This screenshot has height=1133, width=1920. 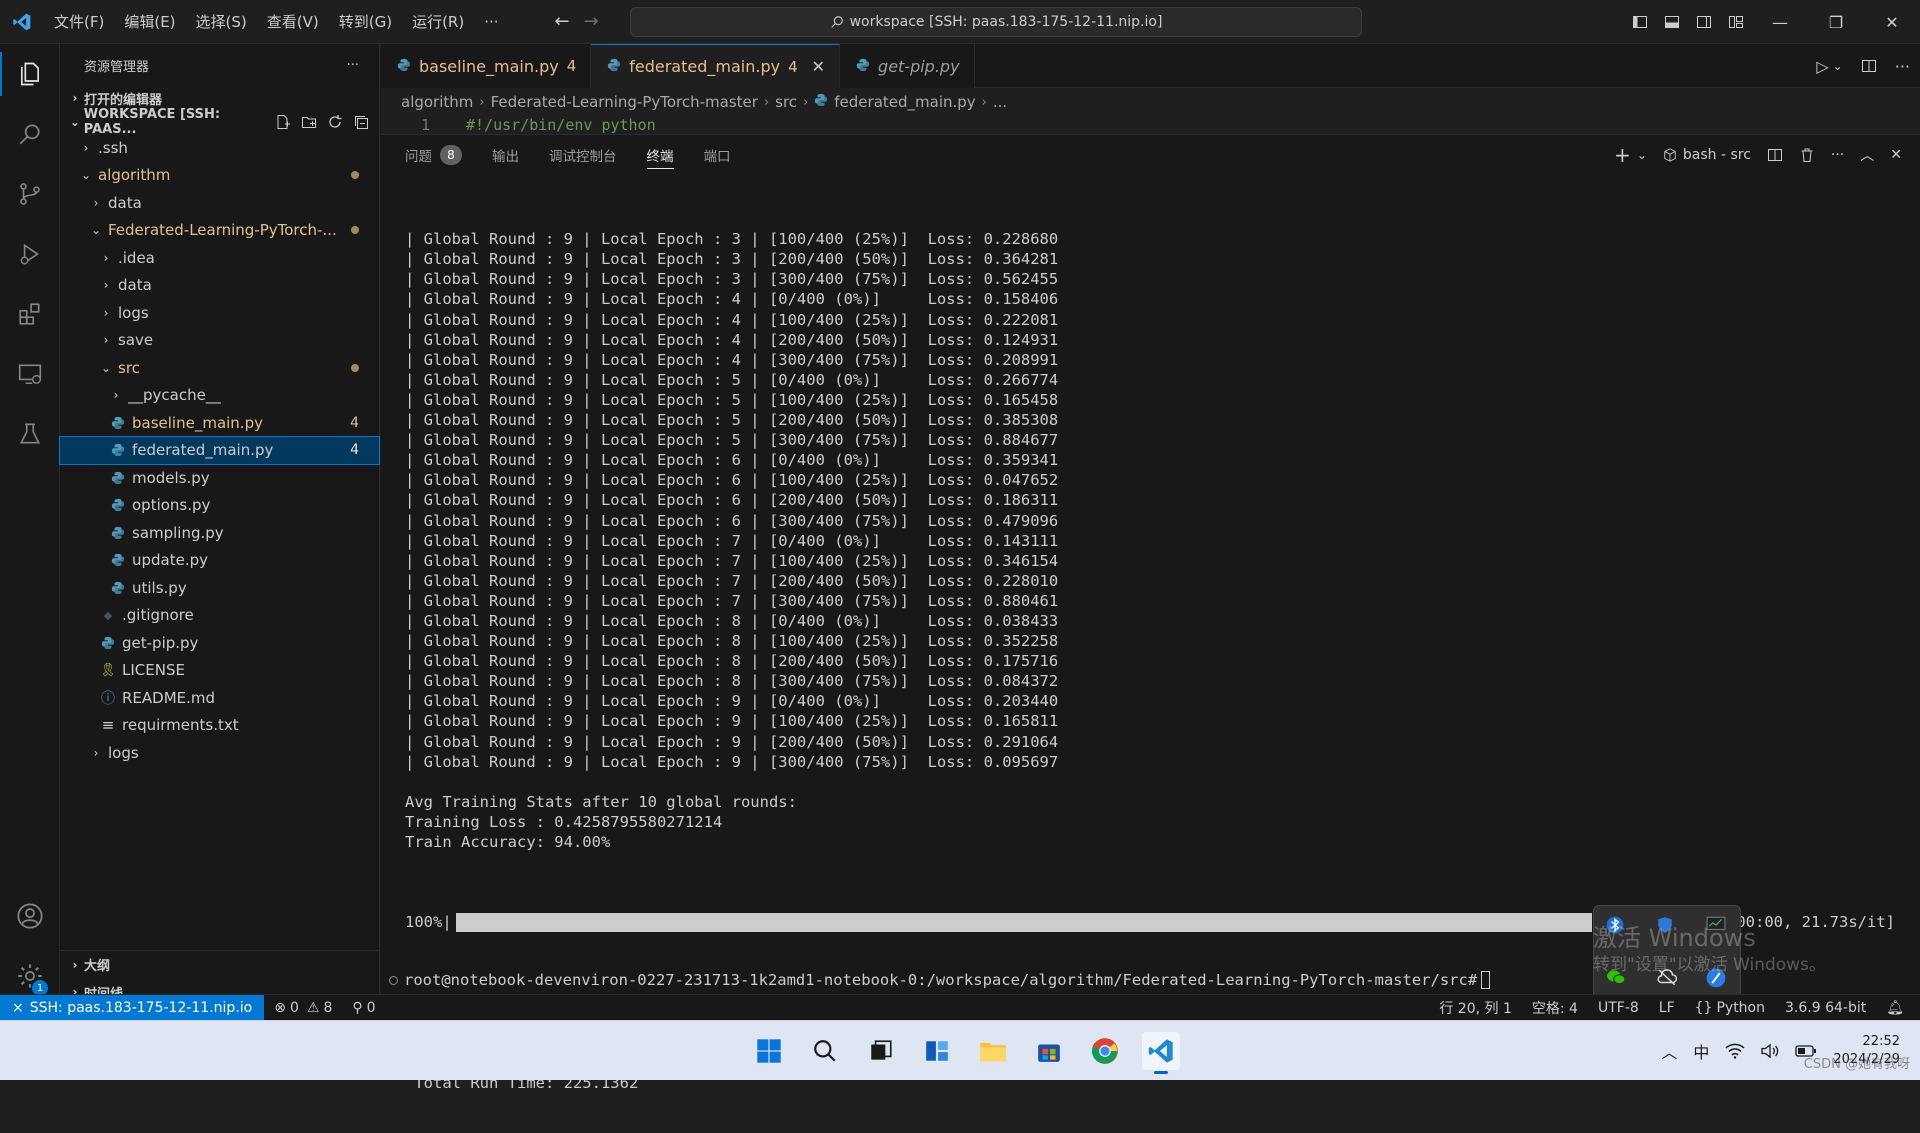 I want to click on widgets-icon, so click(x=937, y=1051).